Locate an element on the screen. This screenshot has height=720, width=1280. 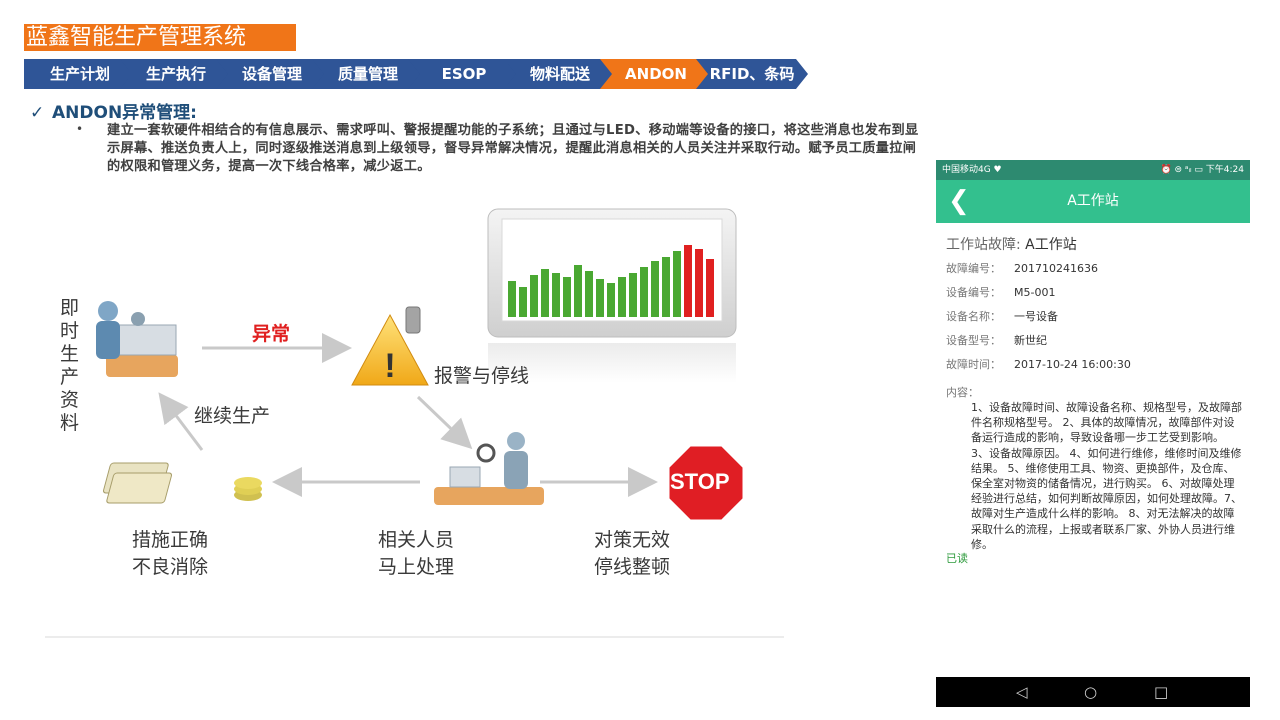
continue-label: 继续生产 is located at coordinates (232, 416).